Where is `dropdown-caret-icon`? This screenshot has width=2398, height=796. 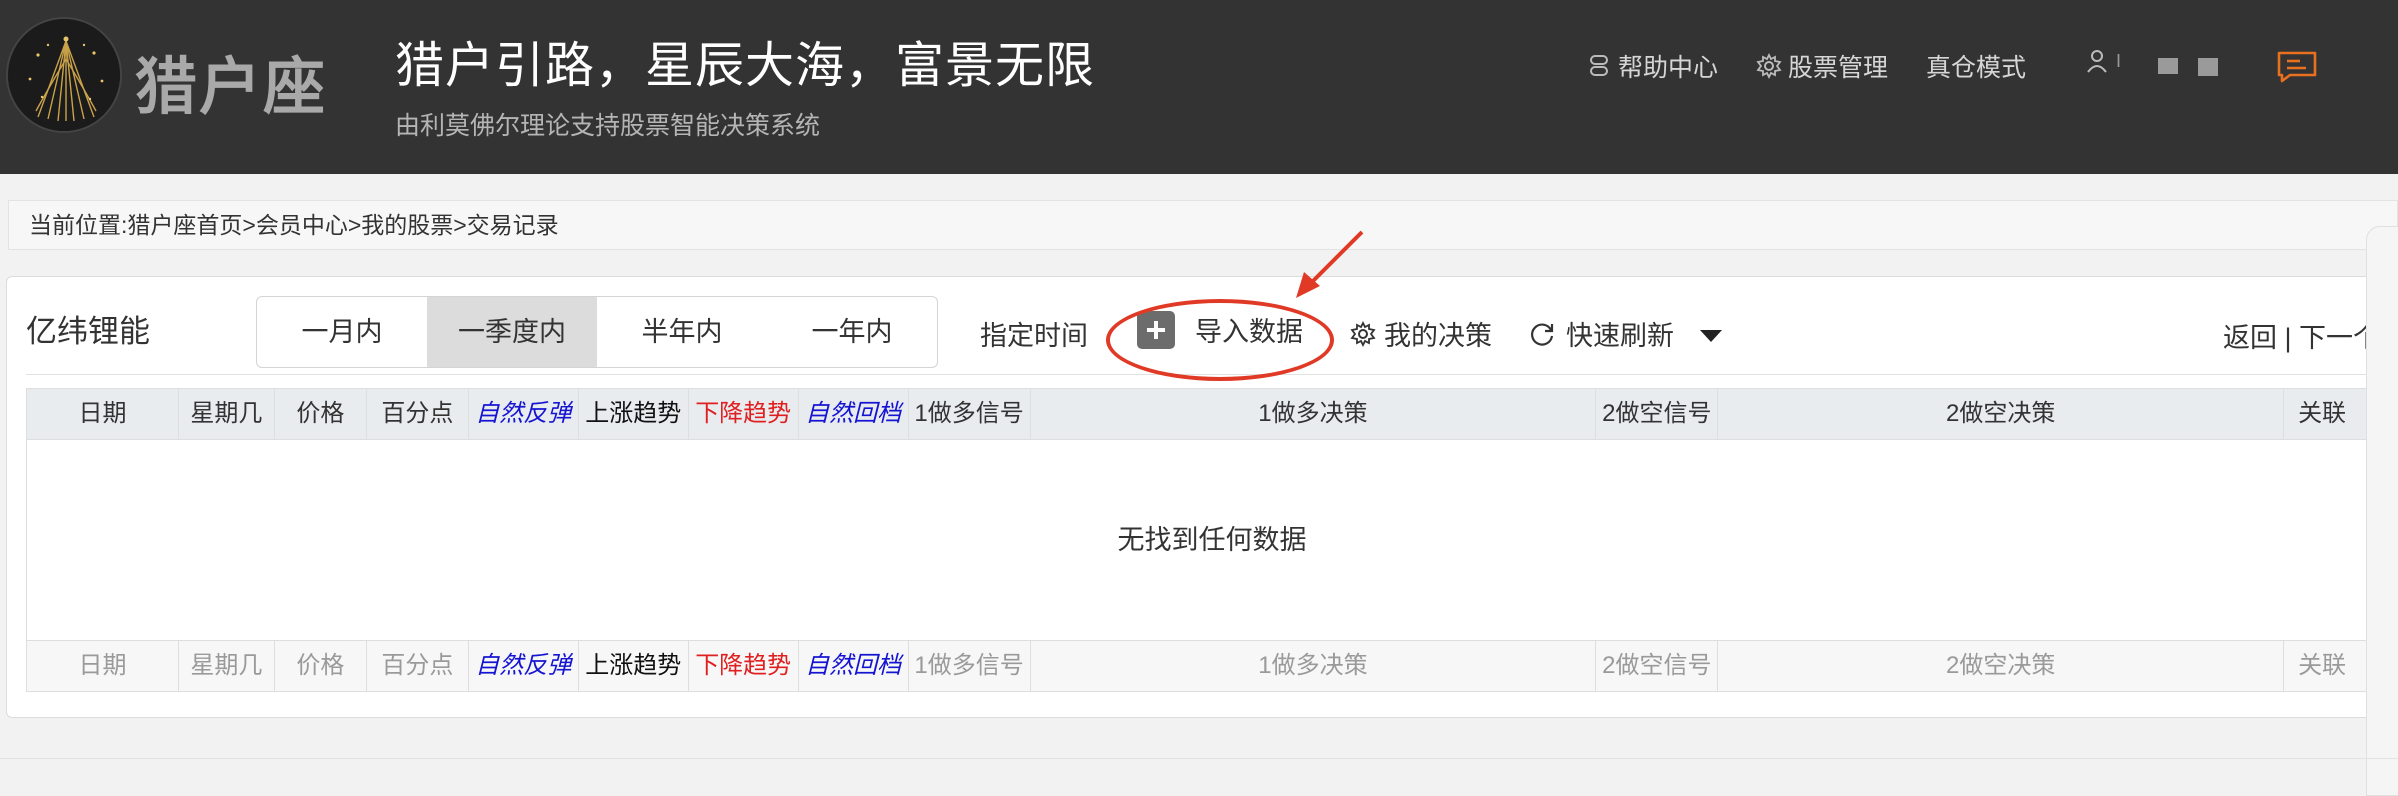 dropdown-caret-icon is located at coordinates (1711, 336).